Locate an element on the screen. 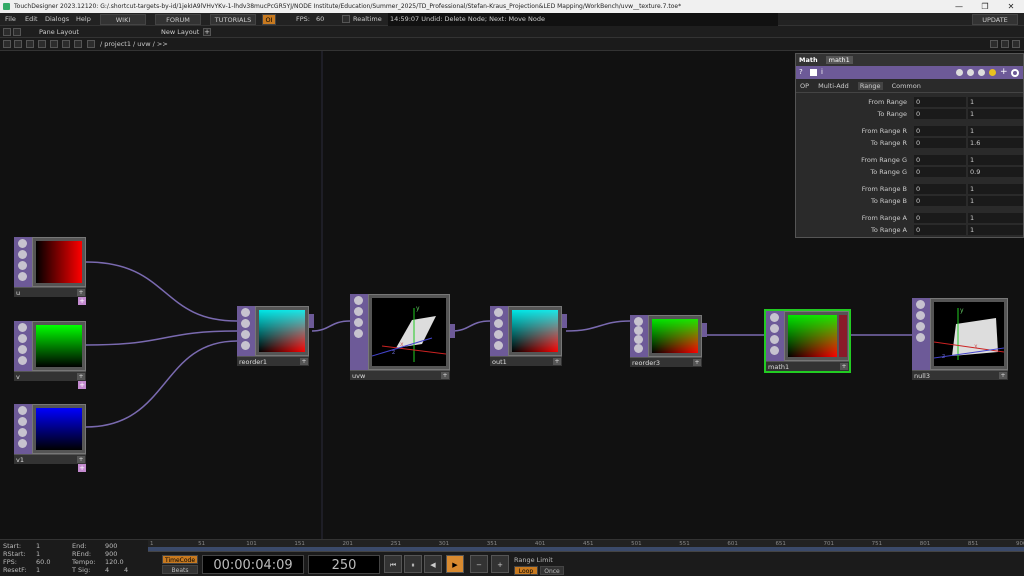 The height and width of the screenshot is (576, 1024). pane-close-icon is located at coordinates (1016, 44).